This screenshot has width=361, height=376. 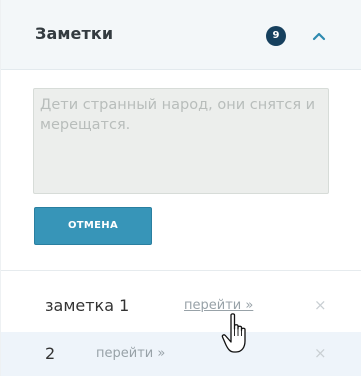 I want to click on cancel-button: ОТМЕНА, so click(x=93, y=226).